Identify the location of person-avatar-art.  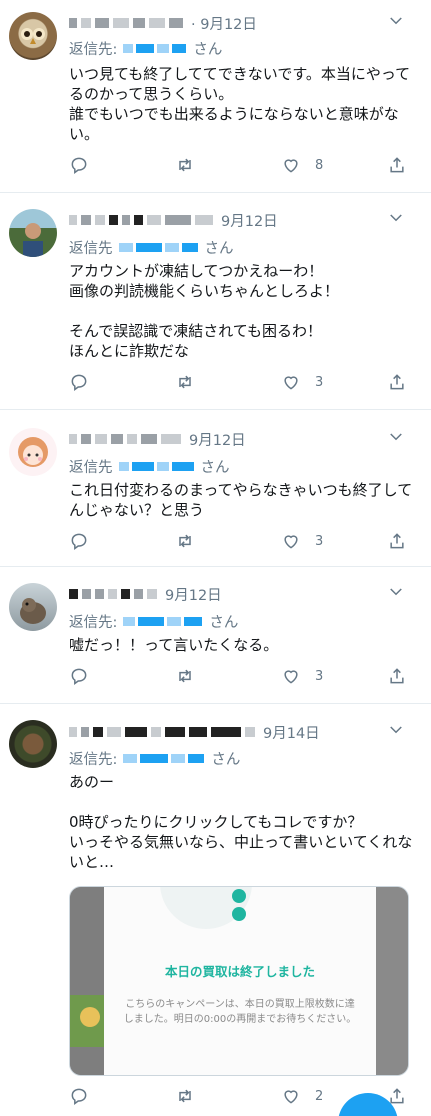
(33, 240).